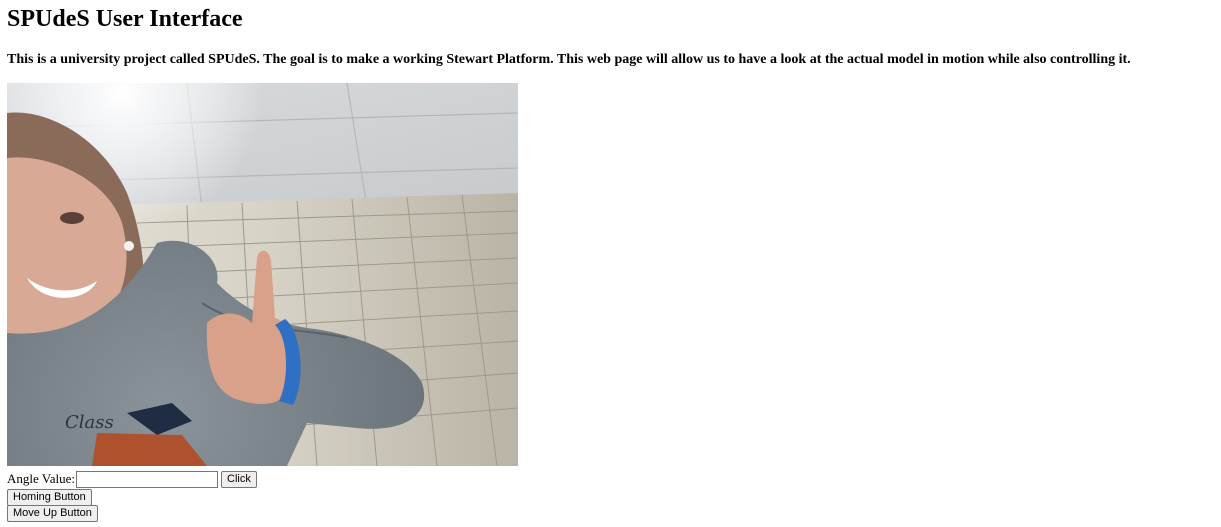  Describe the element at coordinates (239, 479) in the screenshot. I see `click-button: Click` at that location.